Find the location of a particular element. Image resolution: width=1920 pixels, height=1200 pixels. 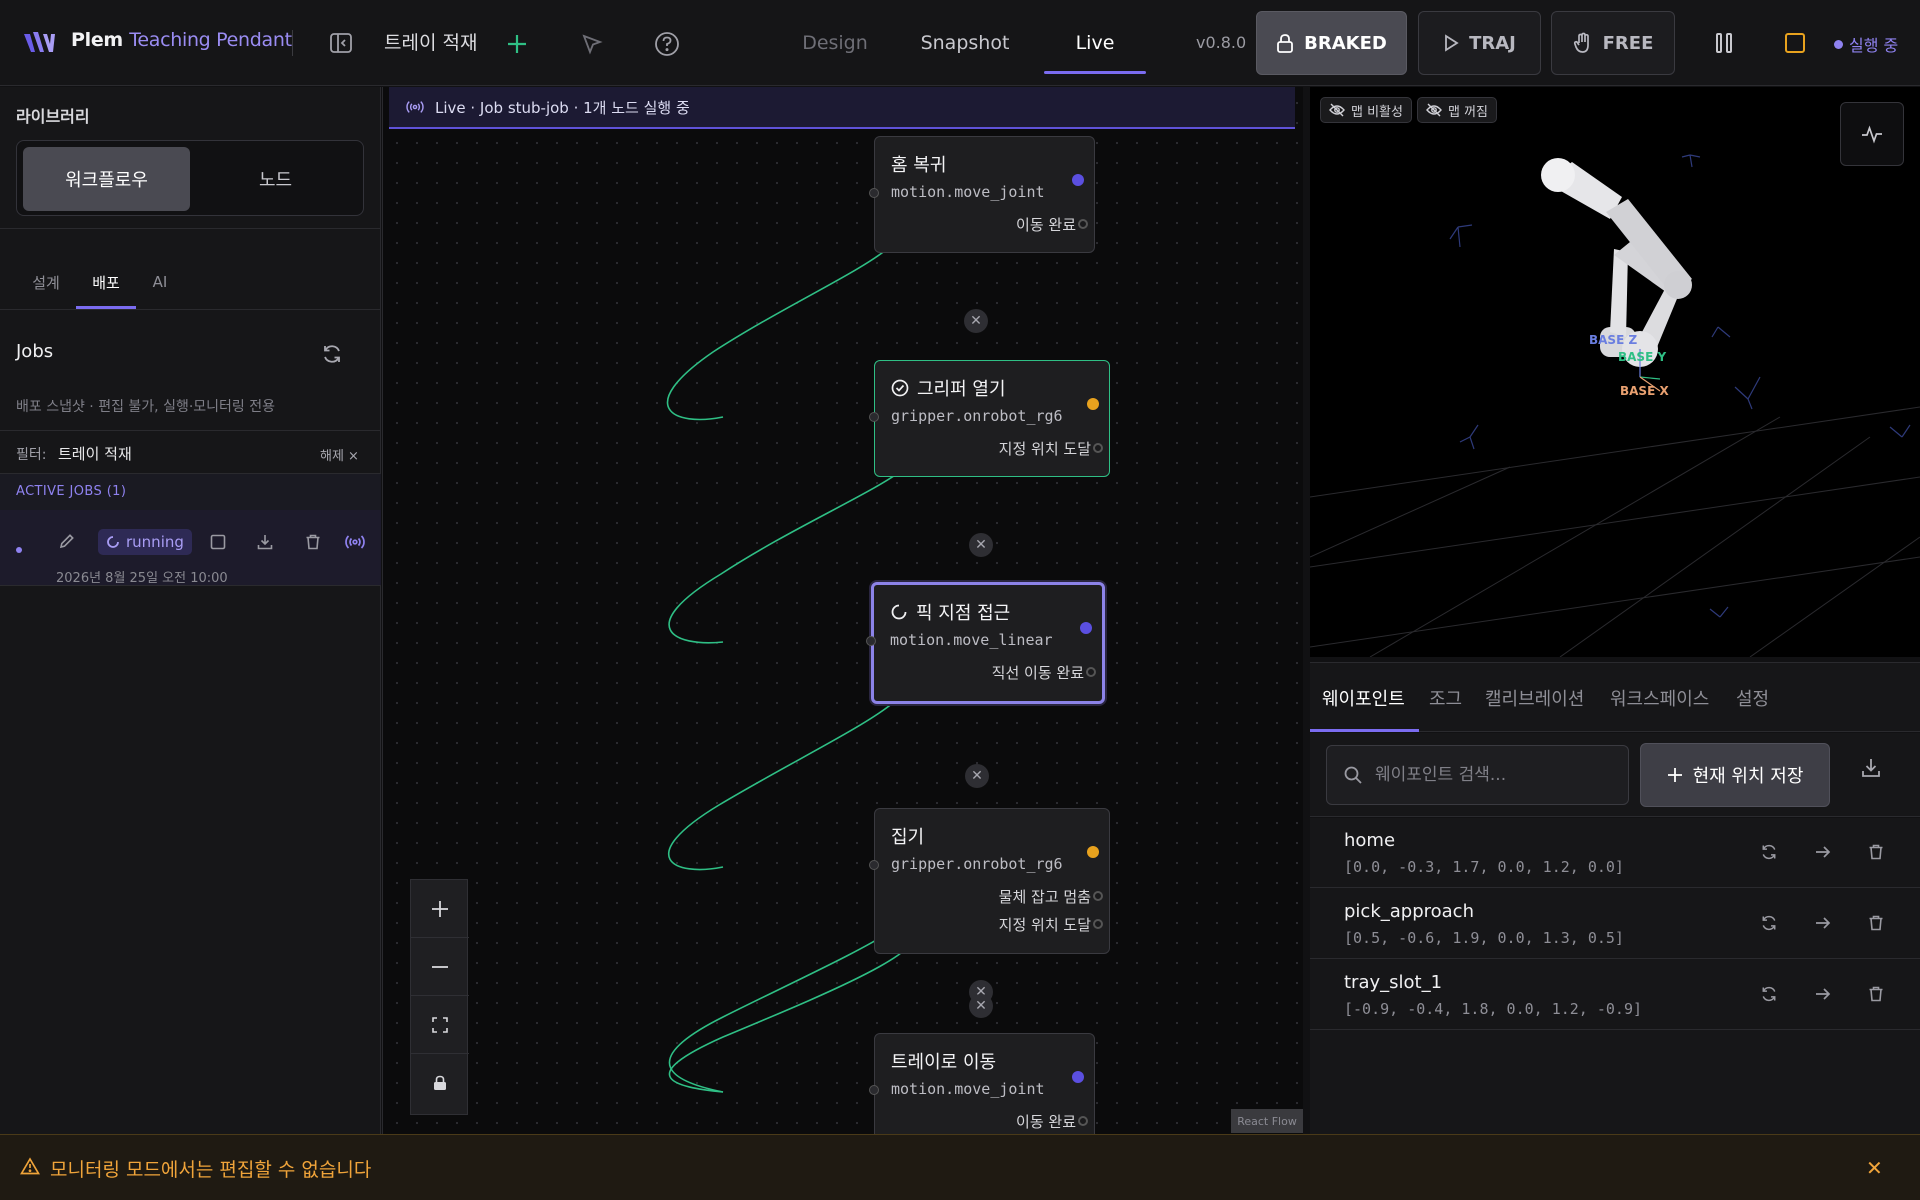

stop-icon is located at coordinates (1795, 43).